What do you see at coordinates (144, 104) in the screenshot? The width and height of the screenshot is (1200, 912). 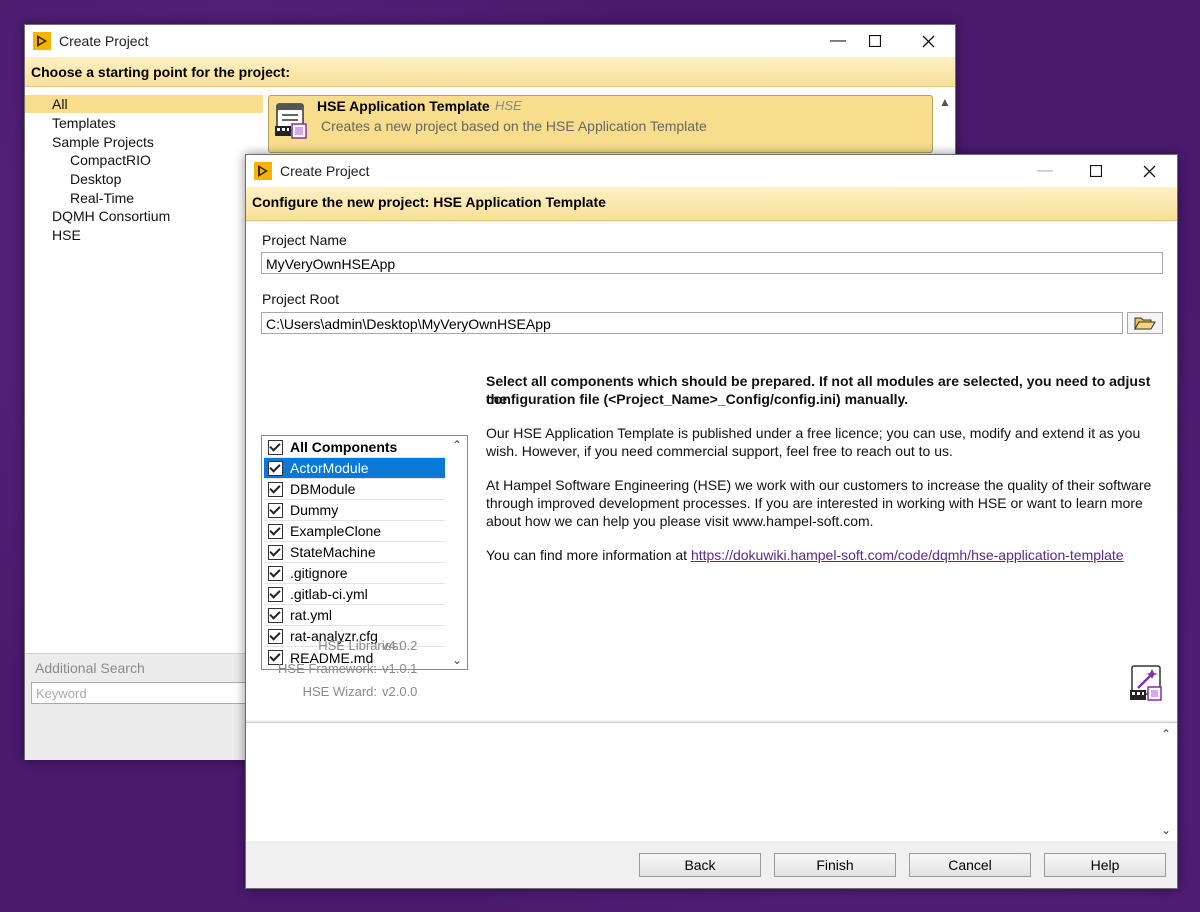 I see `tree-item-all: All` at bounding box center [144, 104].